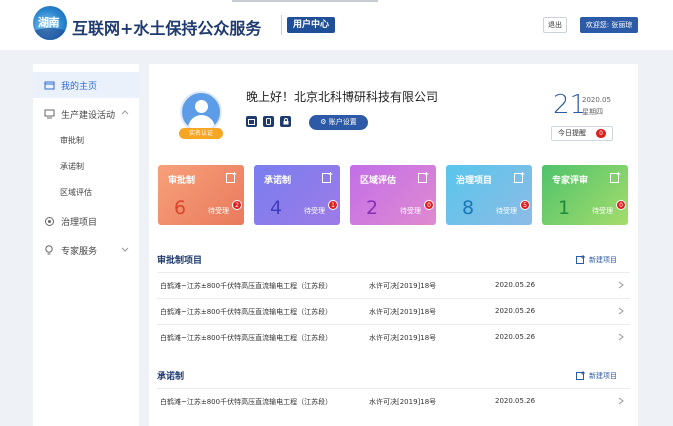 The height and width of the screenshot is (426, 673). What do you see at coordinates (125, 113) in the screenshot?
I see `chevron-up-icon` at bounding box center [125, 113].